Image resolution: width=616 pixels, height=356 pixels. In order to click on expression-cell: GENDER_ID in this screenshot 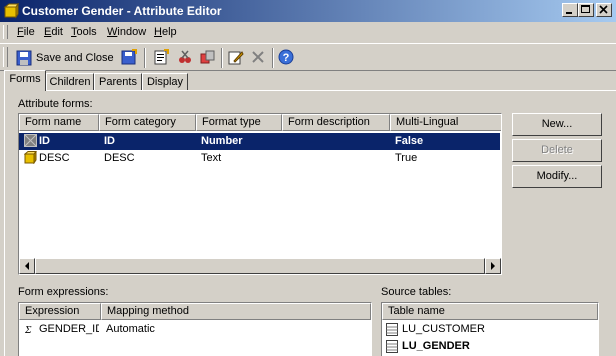, I will do `click(69, 329)`.